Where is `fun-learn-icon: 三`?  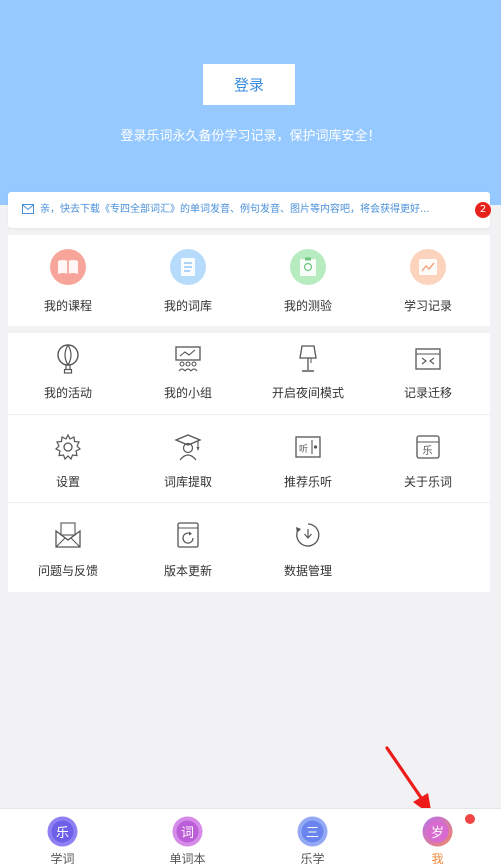
fun-learn-icon: 三 is located at coordinates (312, 831).